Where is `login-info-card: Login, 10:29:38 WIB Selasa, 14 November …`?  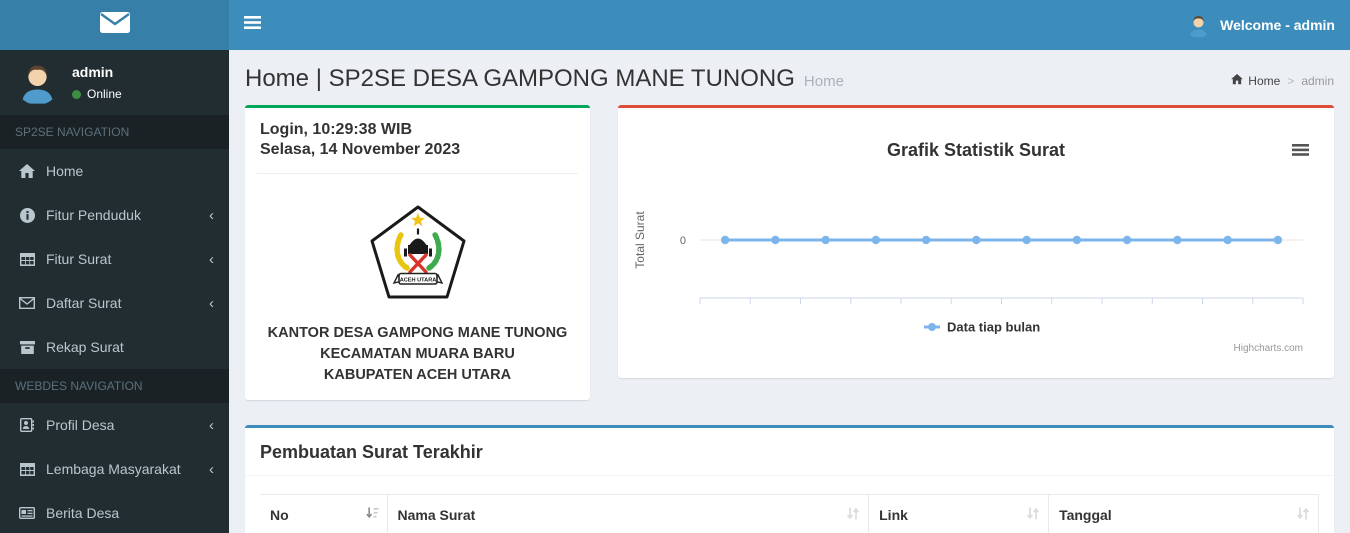 login-info-card: Login, 10:29:38 WIB Selasa, 14 November … is located at coordinates (417, 252).